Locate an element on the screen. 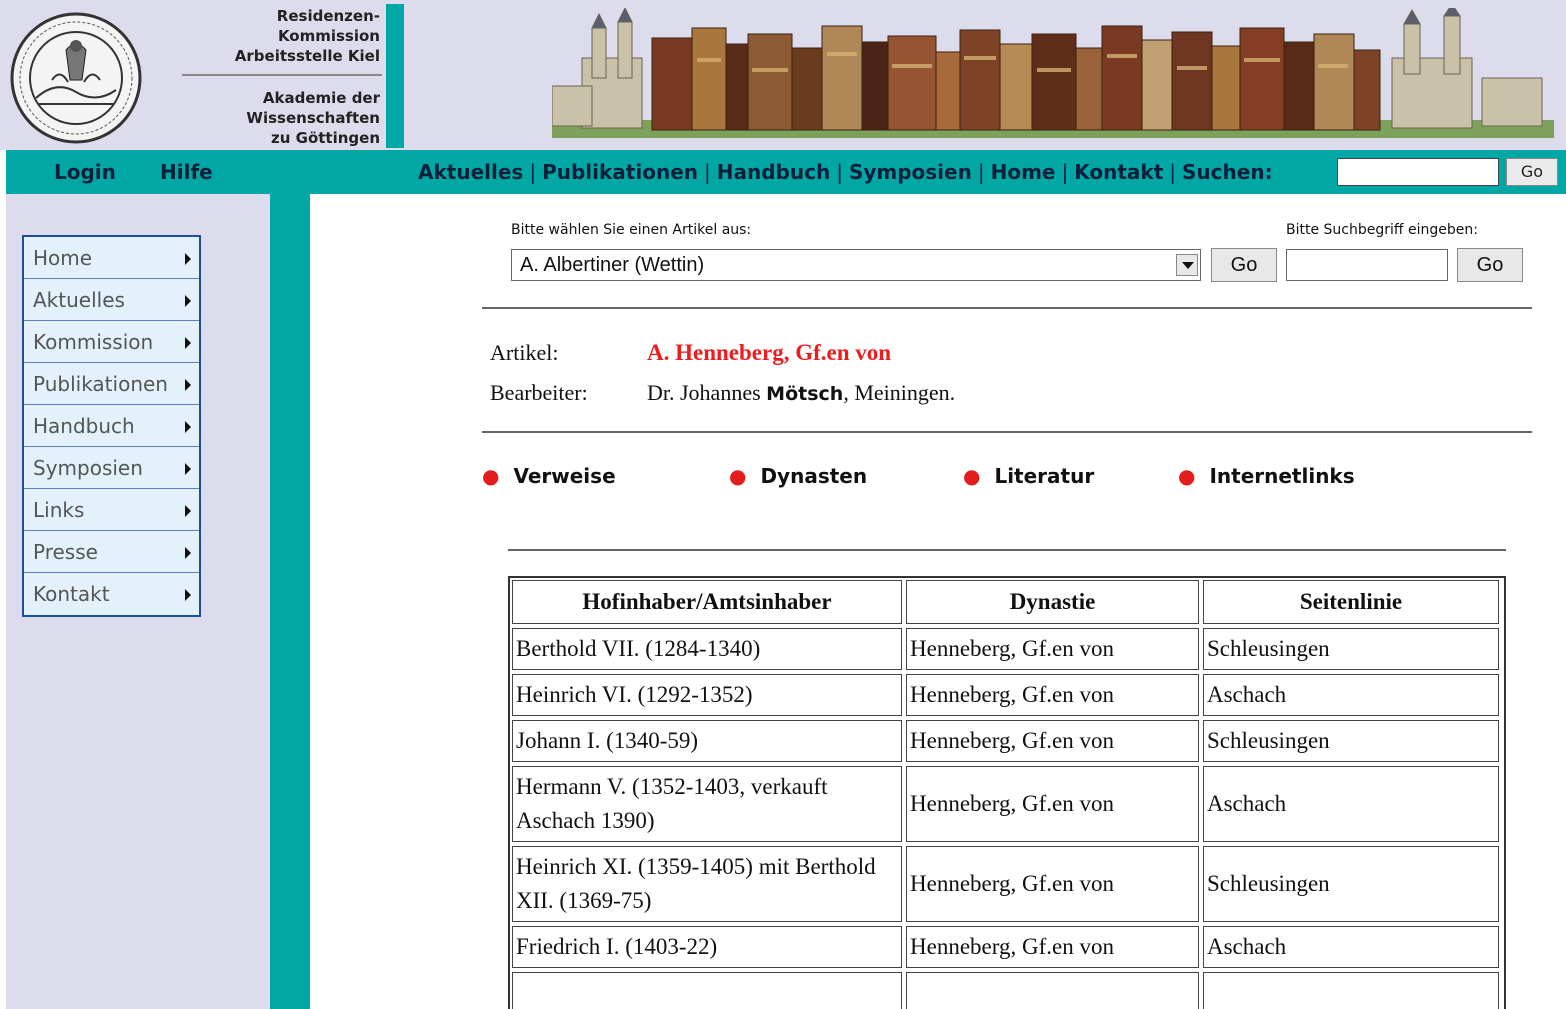  help-link: Hilfe is located at coordinates (186, 172).